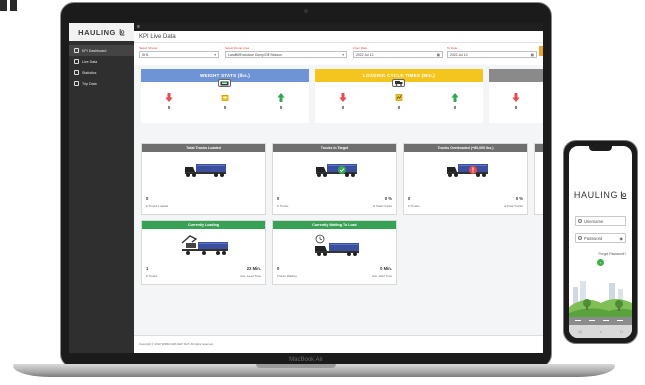 The width and height of the screenshot is (645, 385). What do you see at coordinates (338, 37) in the screenshot?
I see `page-title: KPI Live Data` at bounding box center [338, 37].